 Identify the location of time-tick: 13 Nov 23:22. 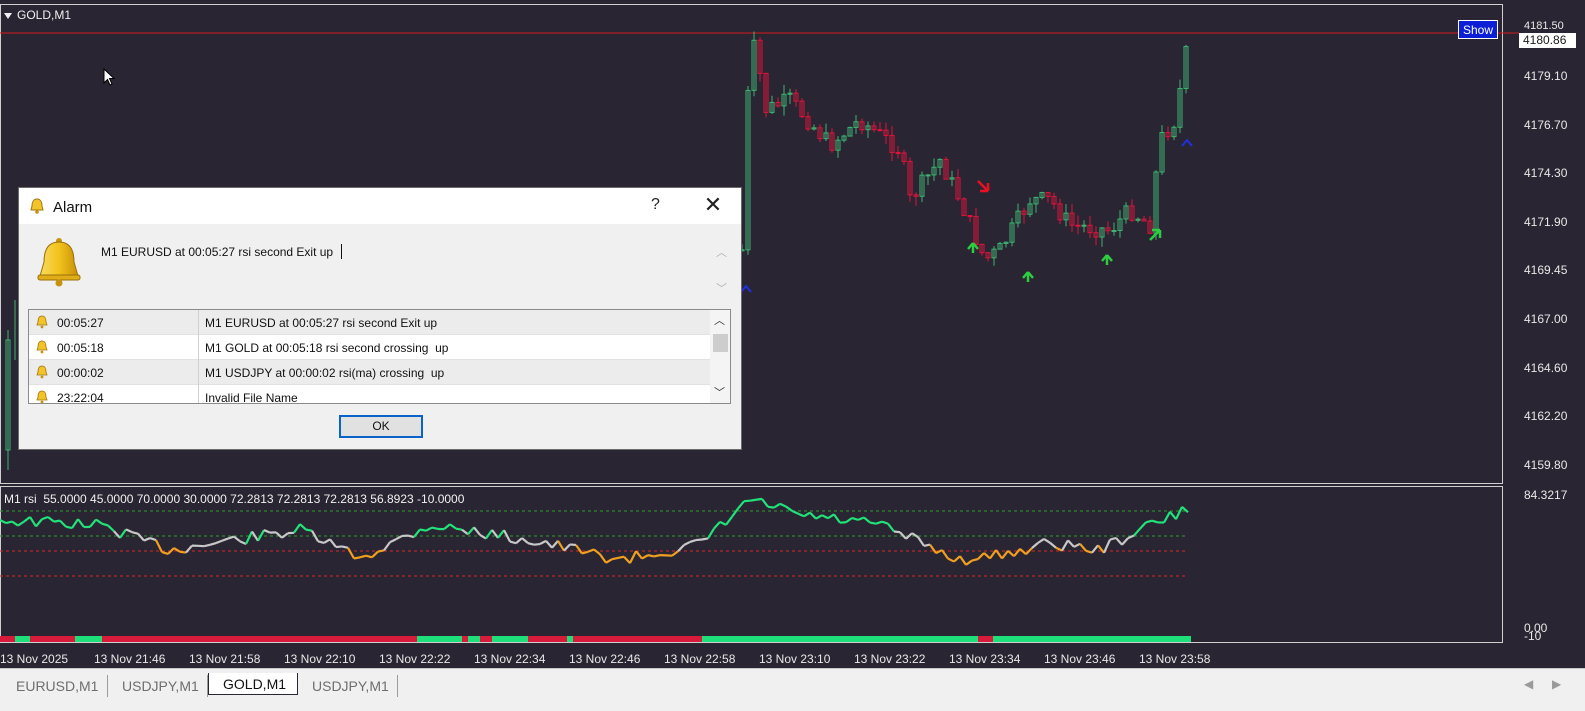
(889, 659).